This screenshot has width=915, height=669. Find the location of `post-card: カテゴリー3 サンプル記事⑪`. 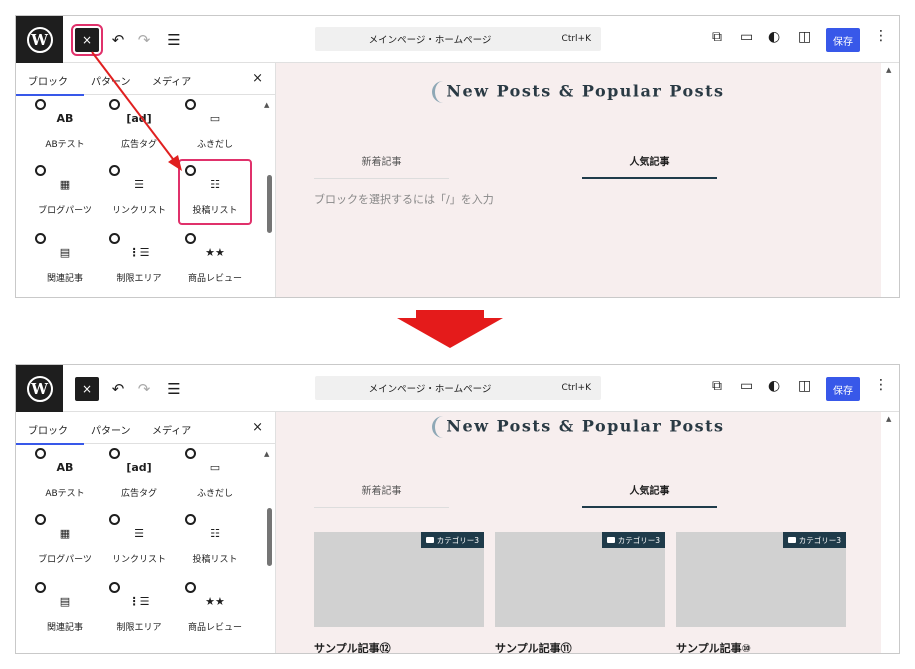

post-card: カテゴリー3 サンプル記事⑪ is located at coordinates (580, 592).